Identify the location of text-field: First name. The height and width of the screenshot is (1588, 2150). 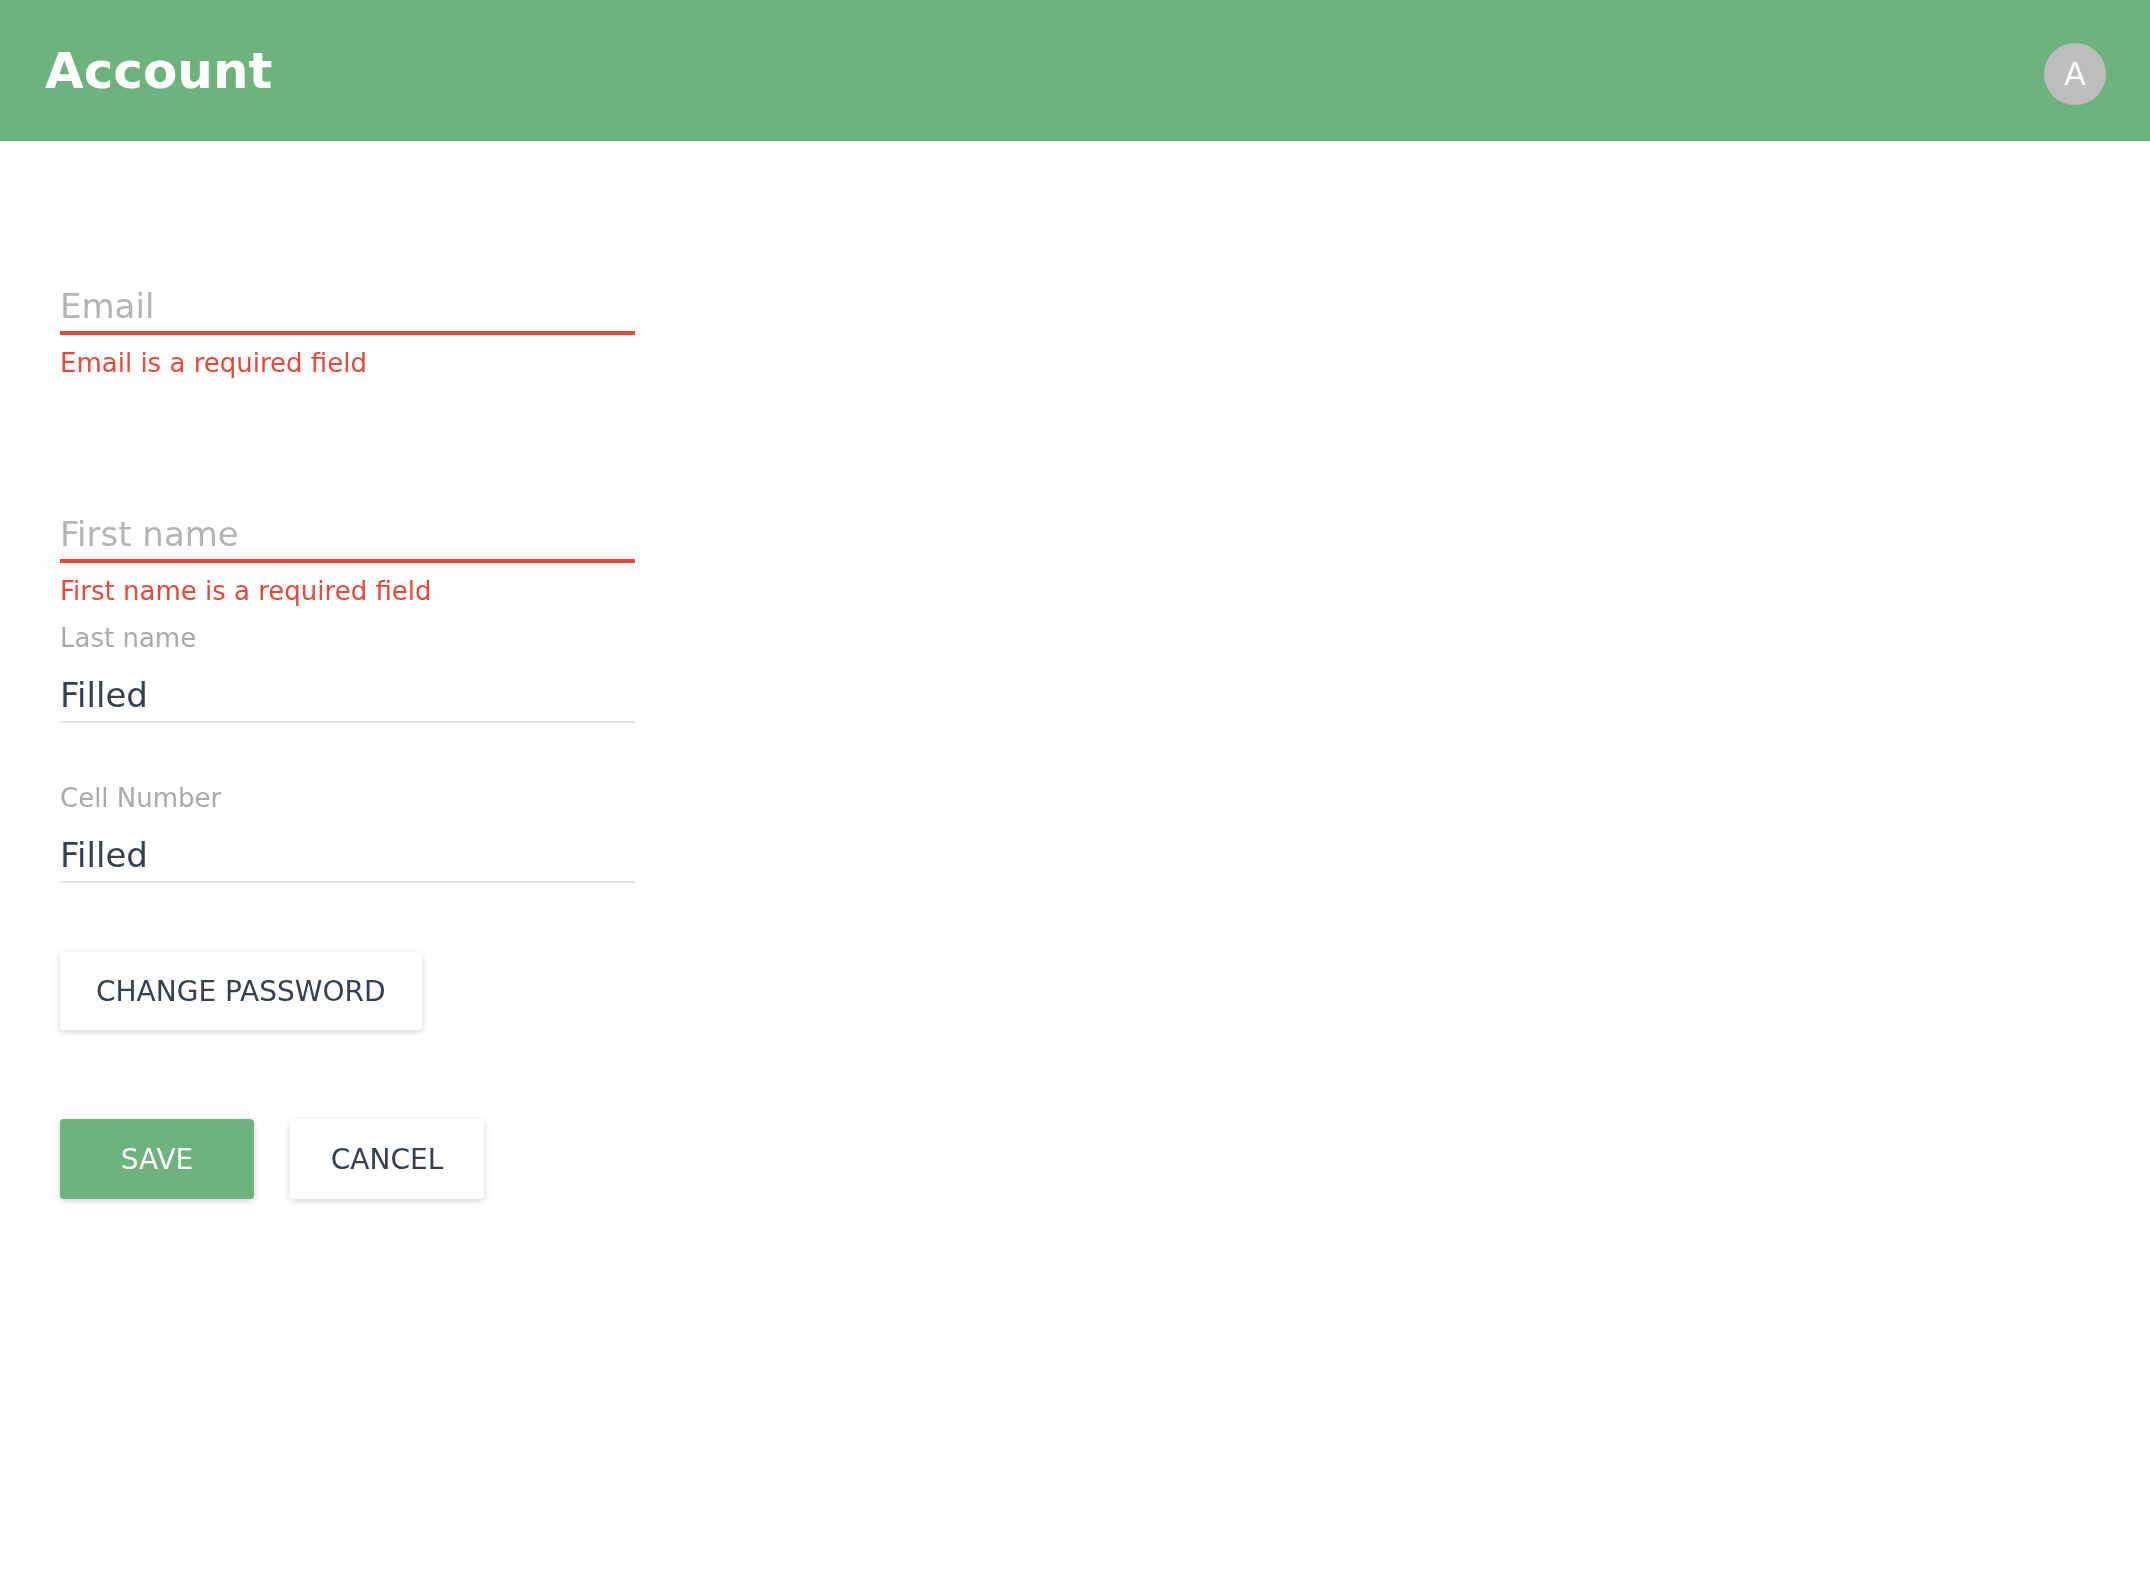
(347, 536).